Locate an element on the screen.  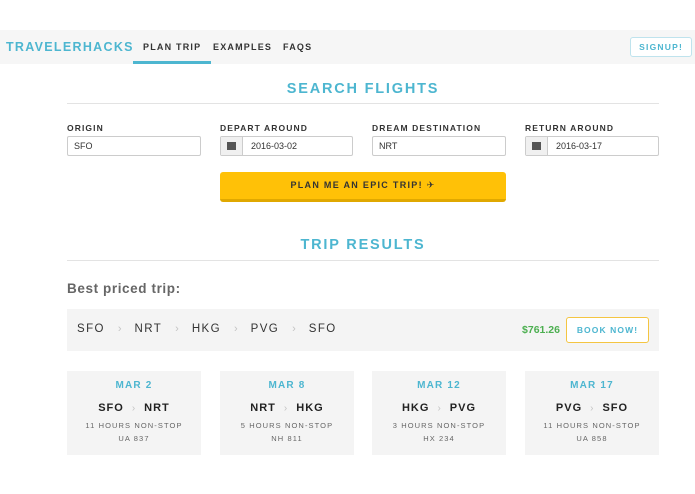
depart-date-value: 2016-03-02 is located at coordinates (274, 146).